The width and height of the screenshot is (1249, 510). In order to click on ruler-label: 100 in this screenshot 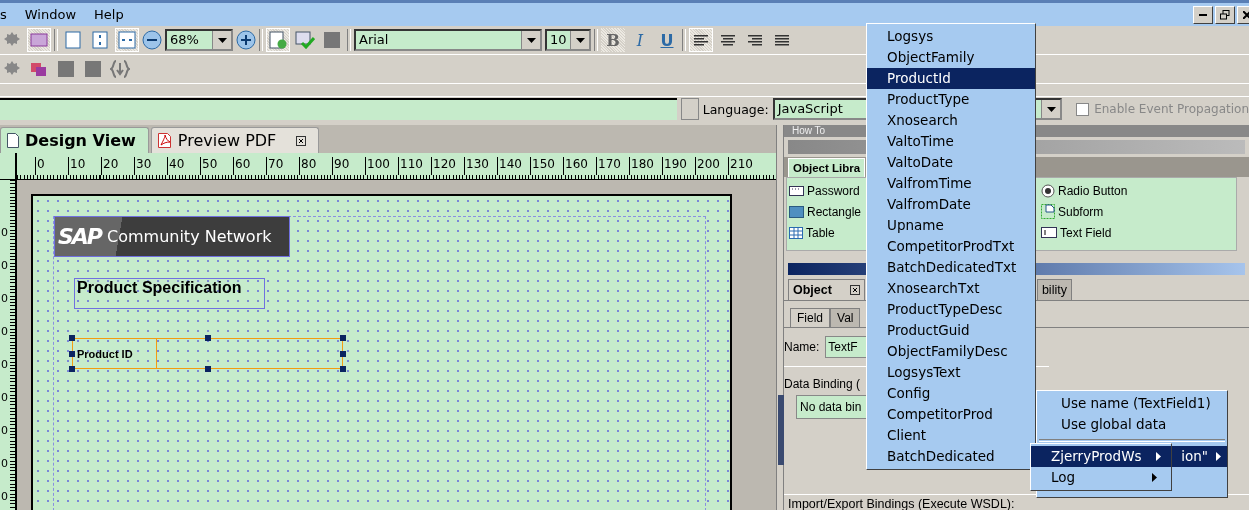, I will do `click(381, 166)`.